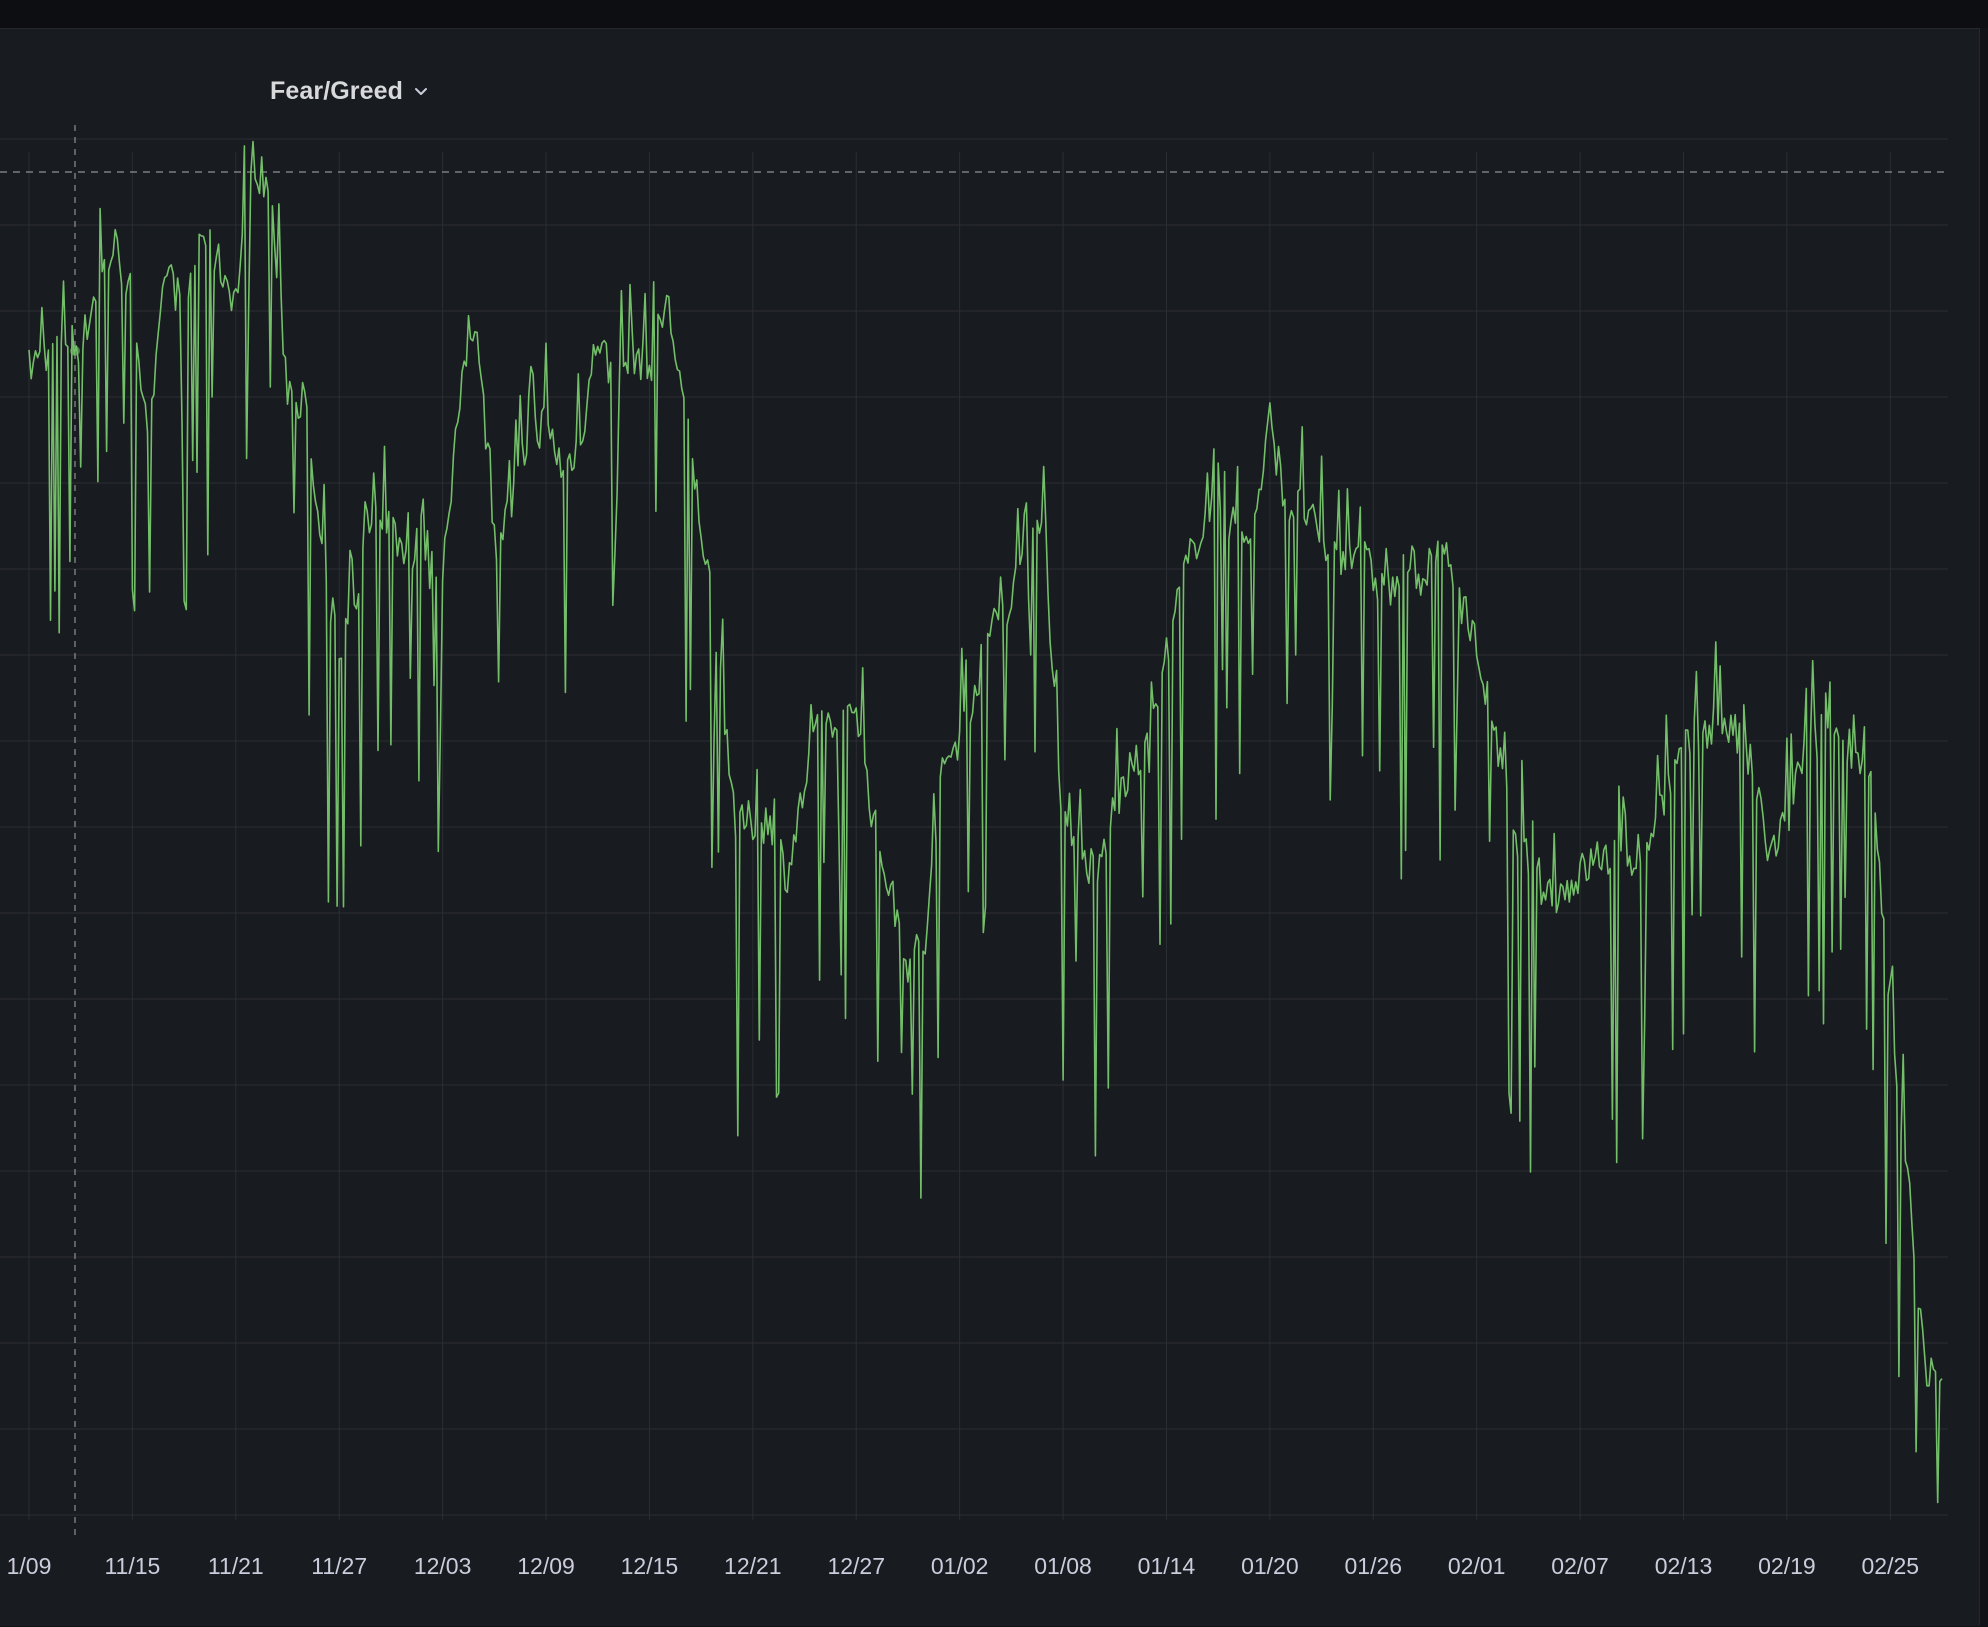  What do you see at coordinates (236, 1566) in the screenshot?
I see `x-tick-label: 11/21` at bounding box center [236, 1566].